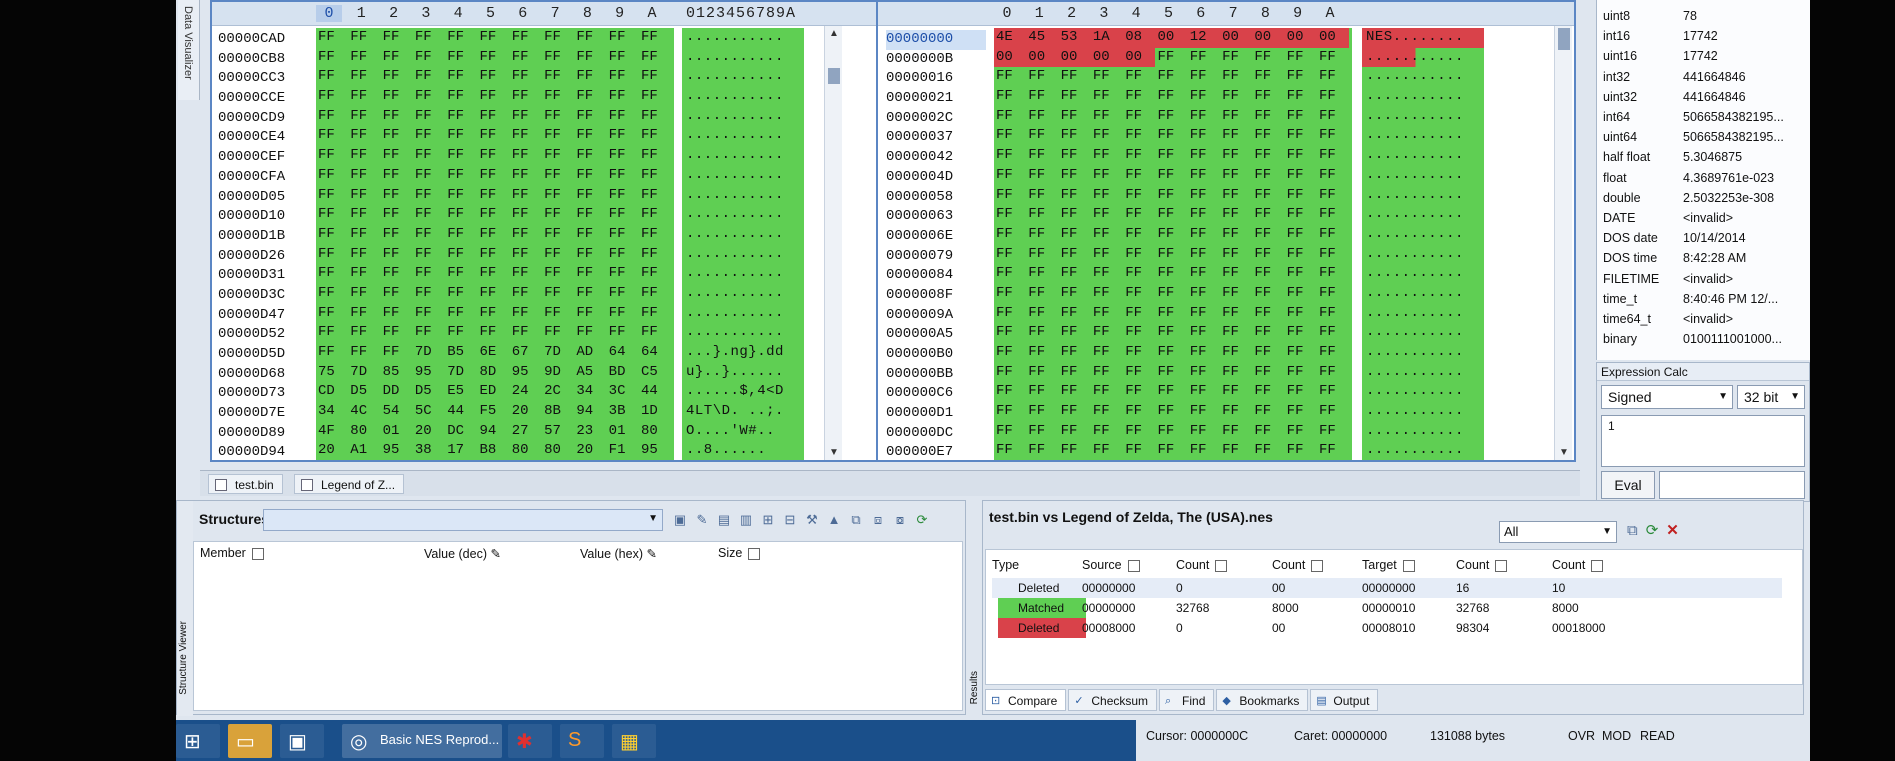  Describe the element at coordinates (1698, 16) in the screenshot. I see `inspector-row: uint8 78` at that location.